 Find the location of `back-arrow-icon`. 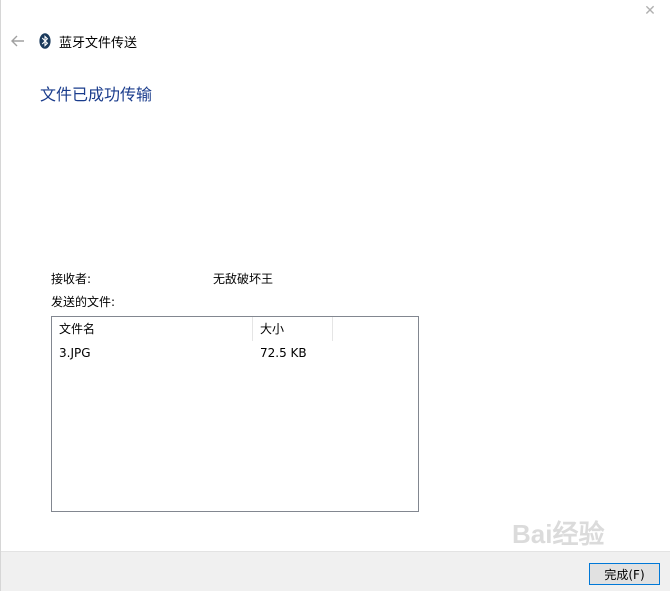

back-arrow-icon is located at coordinates (17, 41).